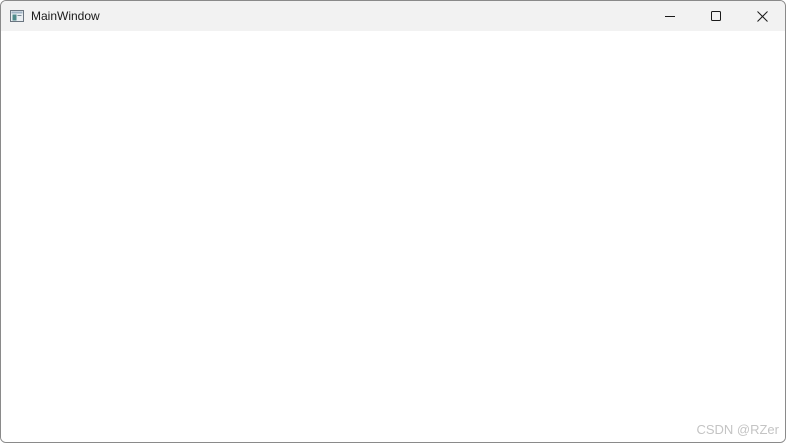 This screenshot has width=786, height=443. I want to click on watermark: CSDN @RZer, so click(737, 429).